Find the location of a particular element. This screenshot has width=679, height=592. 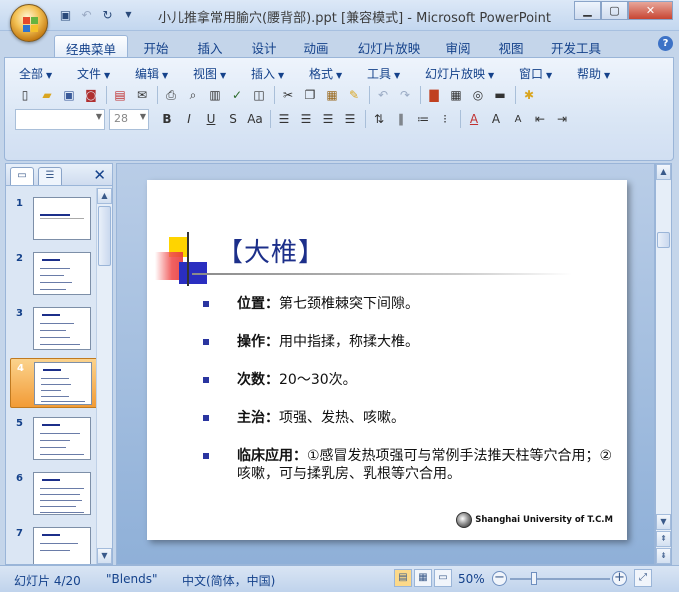

cut-icon: ✂ is located at coordinates (288, 95).